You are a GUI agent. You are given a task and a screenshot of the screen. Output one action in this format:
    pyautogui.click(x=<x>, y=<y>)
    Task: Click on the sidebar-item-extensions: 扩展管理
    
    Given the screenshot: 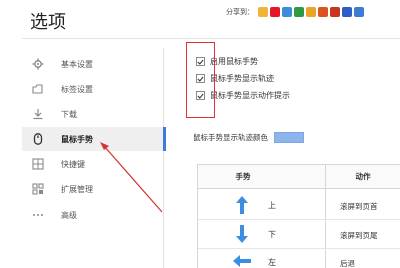 What is the action you would take?
    pyautogui.click(x=93, y=189)
    